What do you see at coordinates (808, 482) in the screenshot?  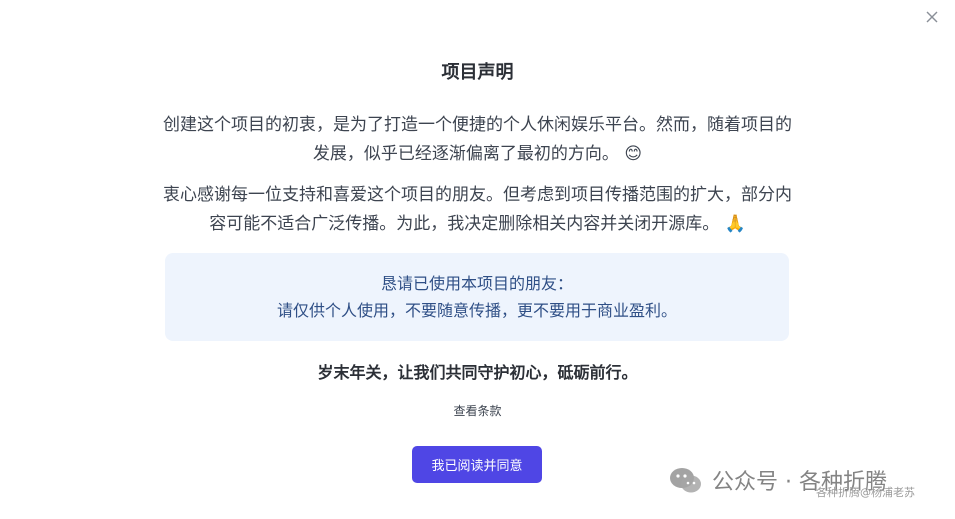 I see `watermark: 公众号 · 各种折腾 各种折腾@杨浦老苏` at bounding box center [808, 482].